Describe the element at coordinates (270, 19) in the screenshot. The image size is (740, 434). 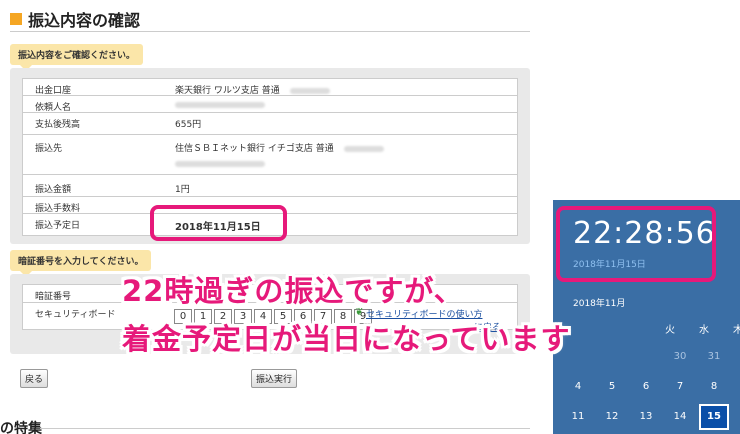
I see `page-header: 振込内容の確認` at that location.